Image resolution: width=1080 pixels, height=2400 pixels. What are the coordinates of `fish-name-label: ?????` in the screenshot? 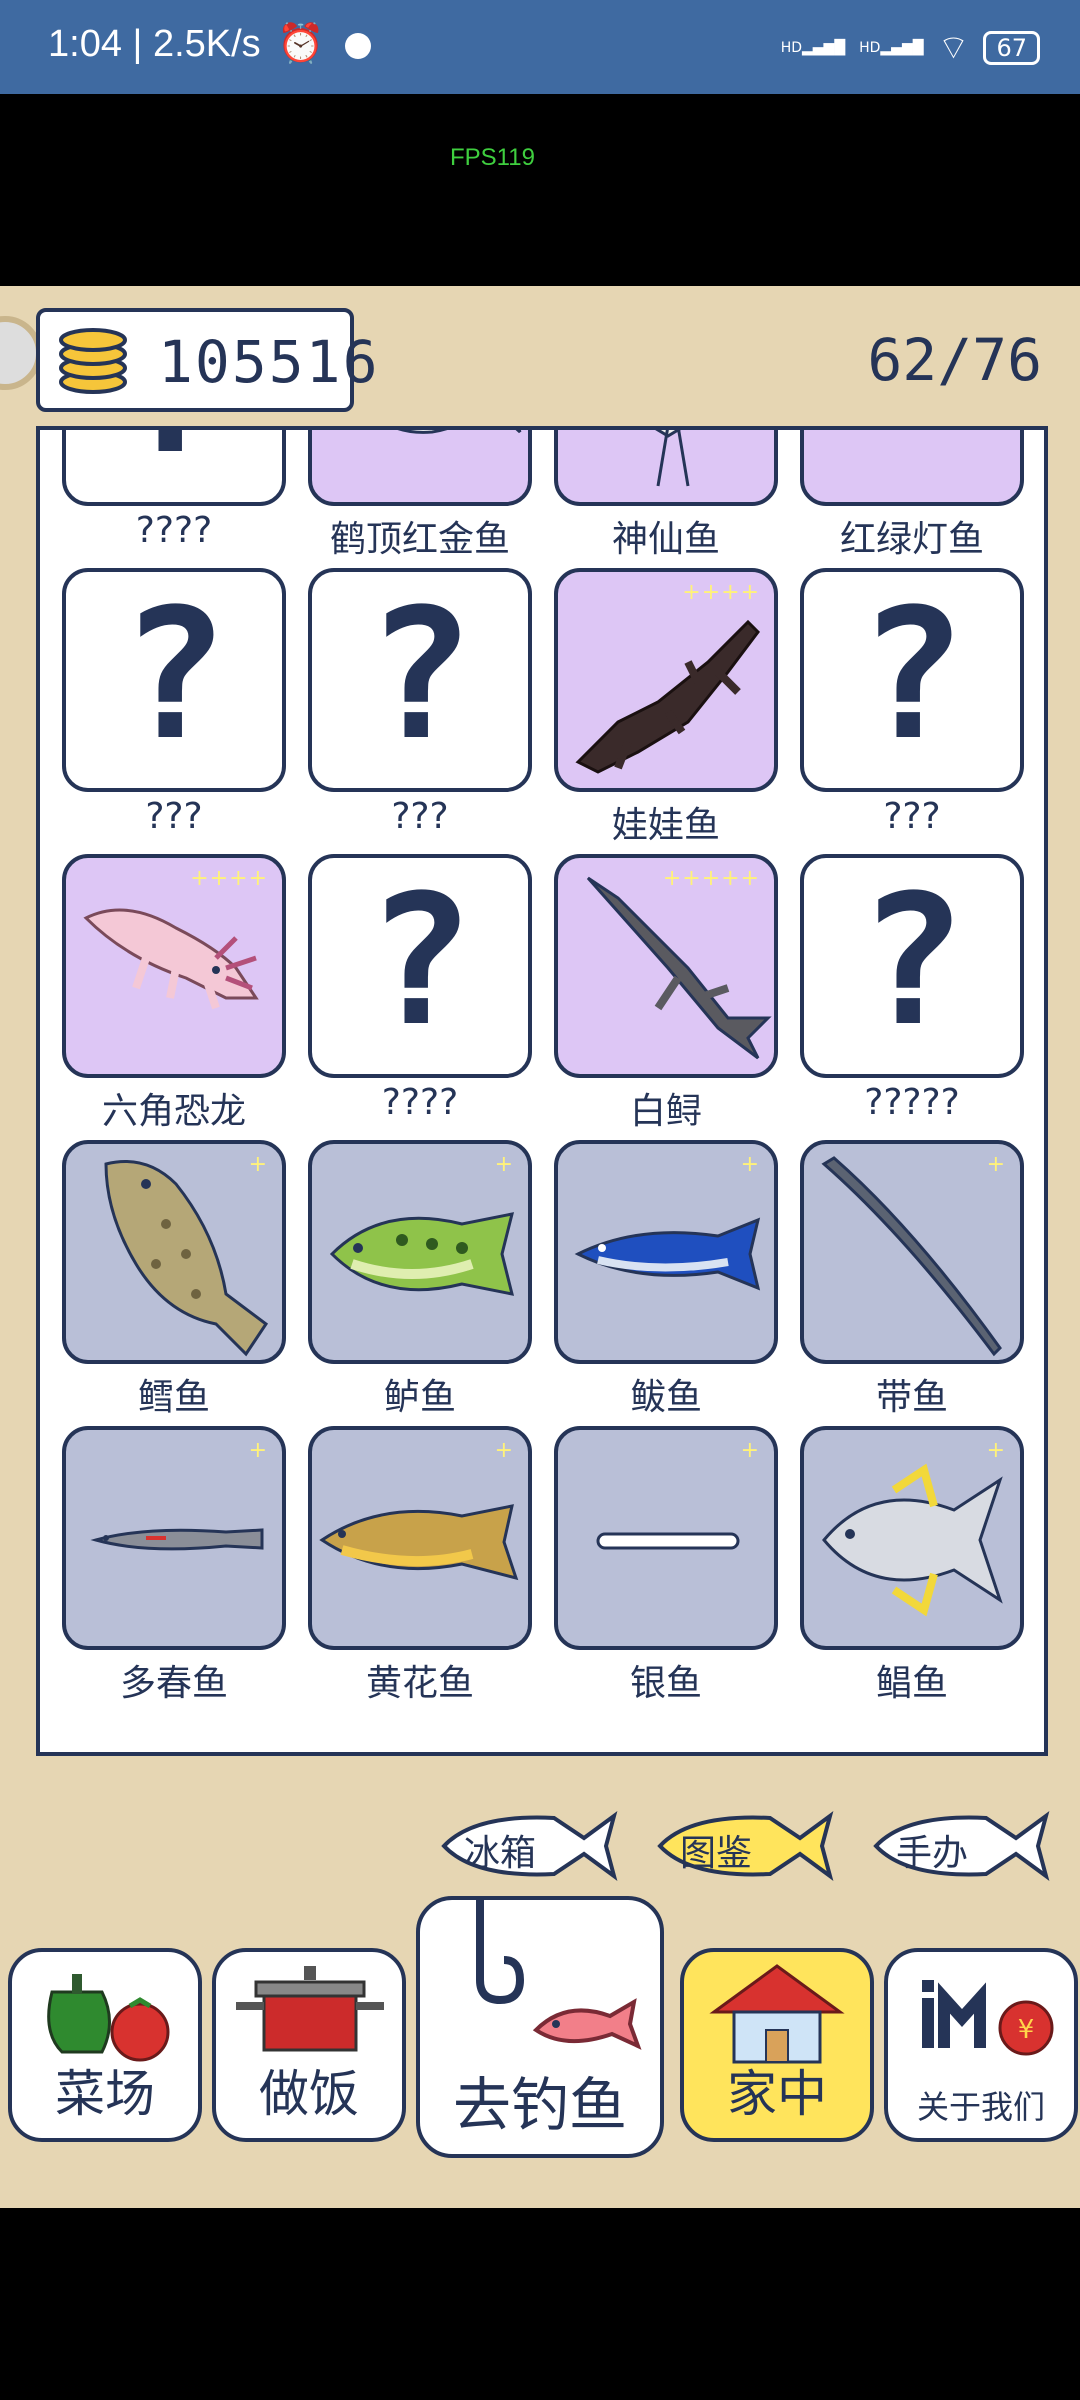 It's located at (912, 1102).